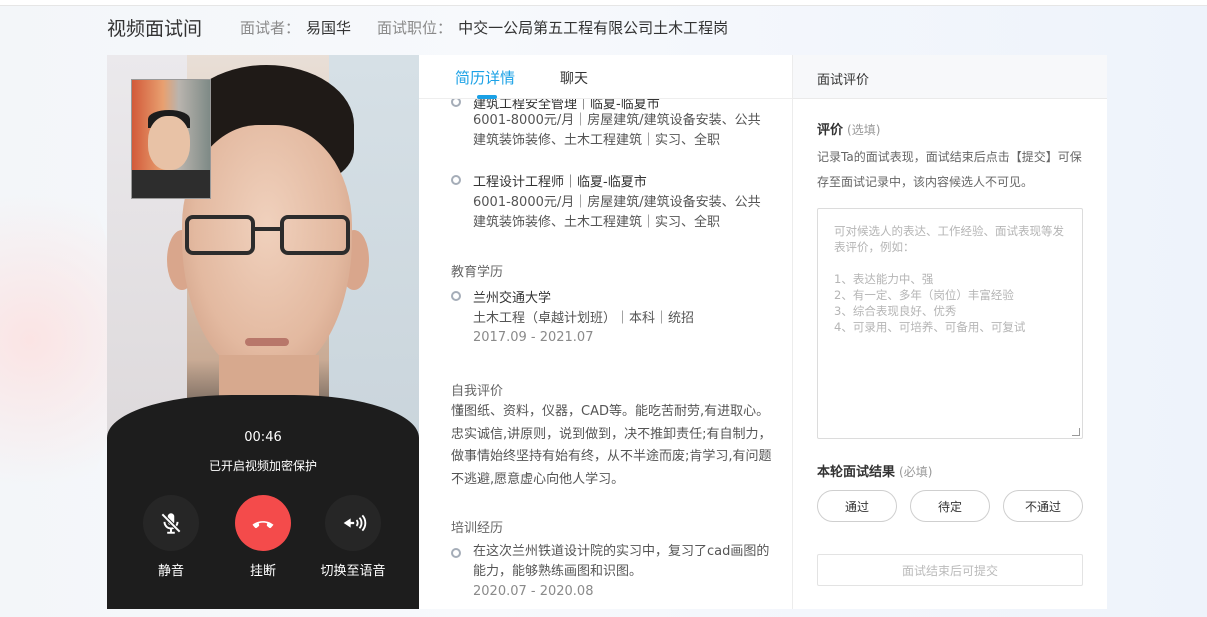 The image size is (1207, 617). What do you see at coordinates (355, 523) in the screenshot?
I see `voice-wave-icon` at bounding box center [355, 523].